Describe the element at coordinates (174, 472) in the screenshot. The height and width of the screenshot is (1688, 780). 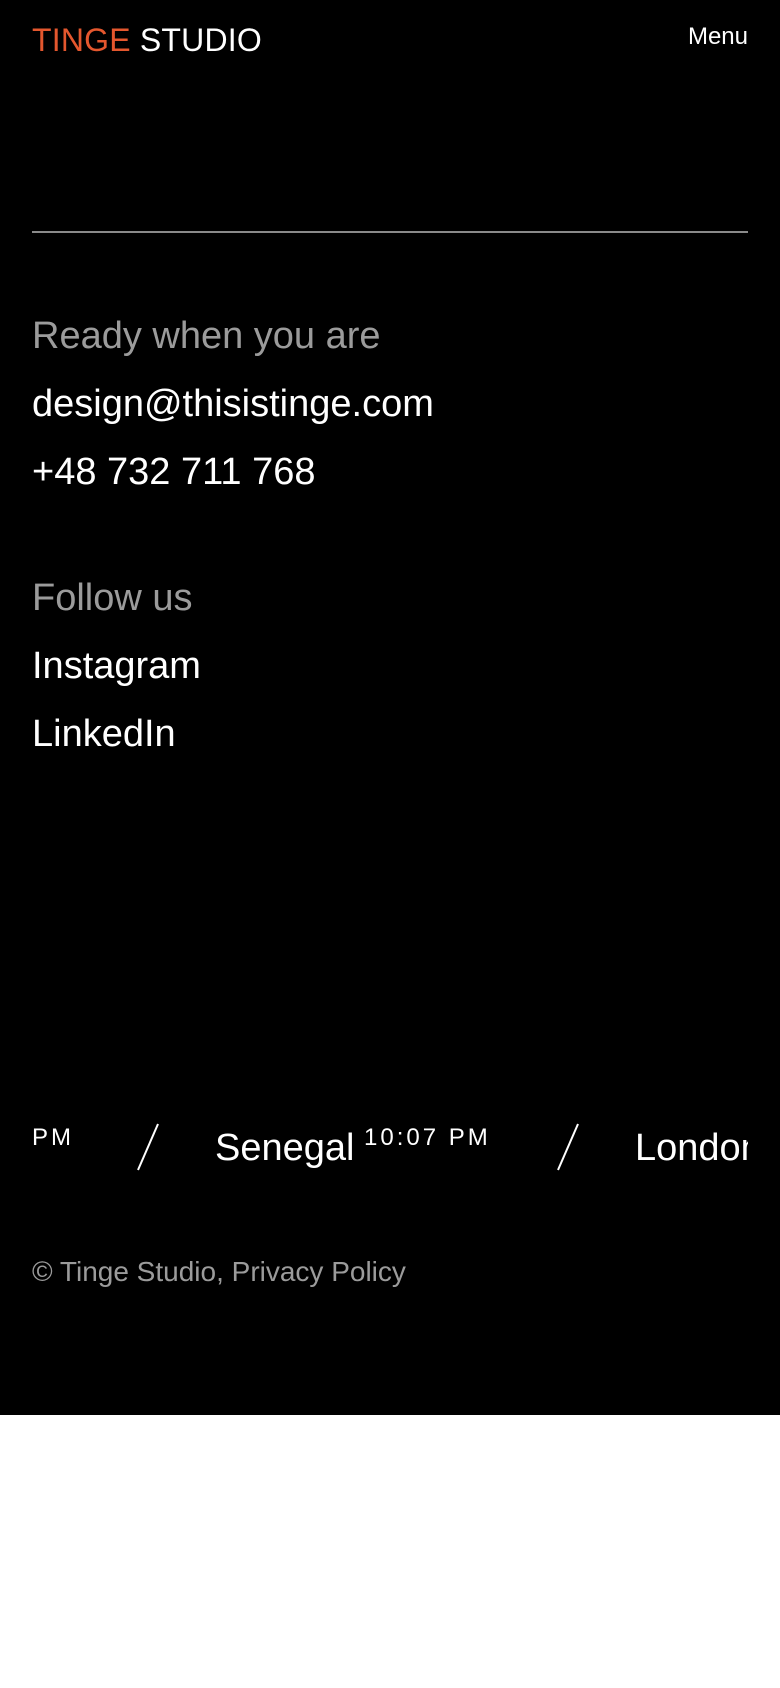
I see `phone-link: +48 732 711 768` at that location.